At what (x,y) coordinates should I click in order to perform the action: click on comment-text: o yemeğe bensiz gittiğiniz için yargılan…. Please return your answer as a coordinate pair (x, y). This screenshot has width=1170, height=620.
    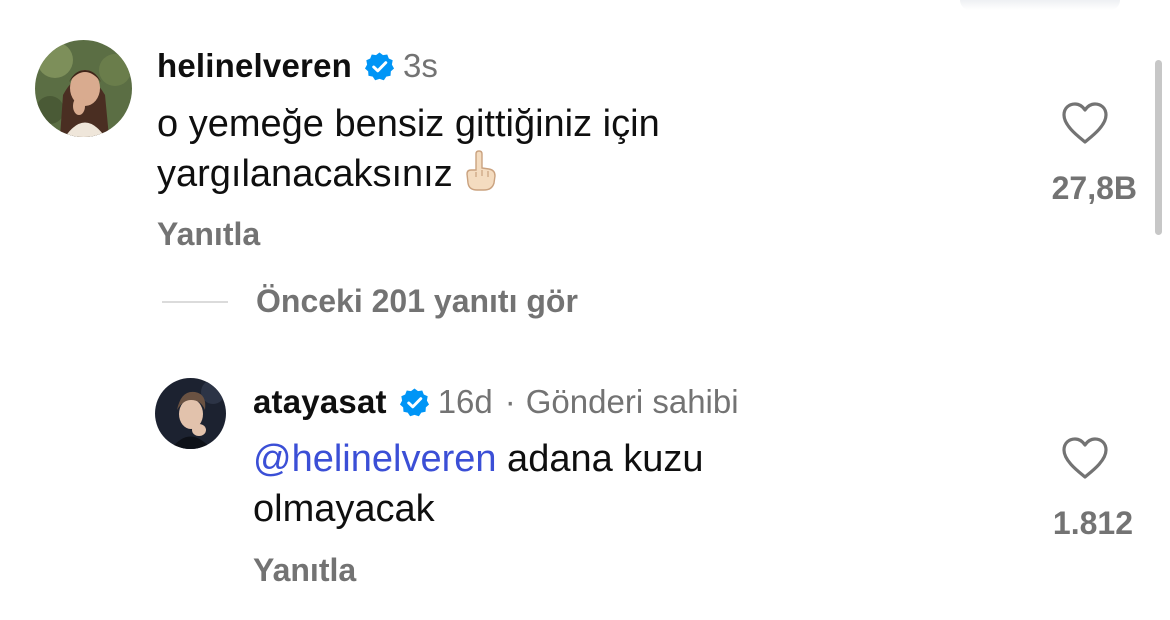
    Looking at the image, I should click on (507, 149).